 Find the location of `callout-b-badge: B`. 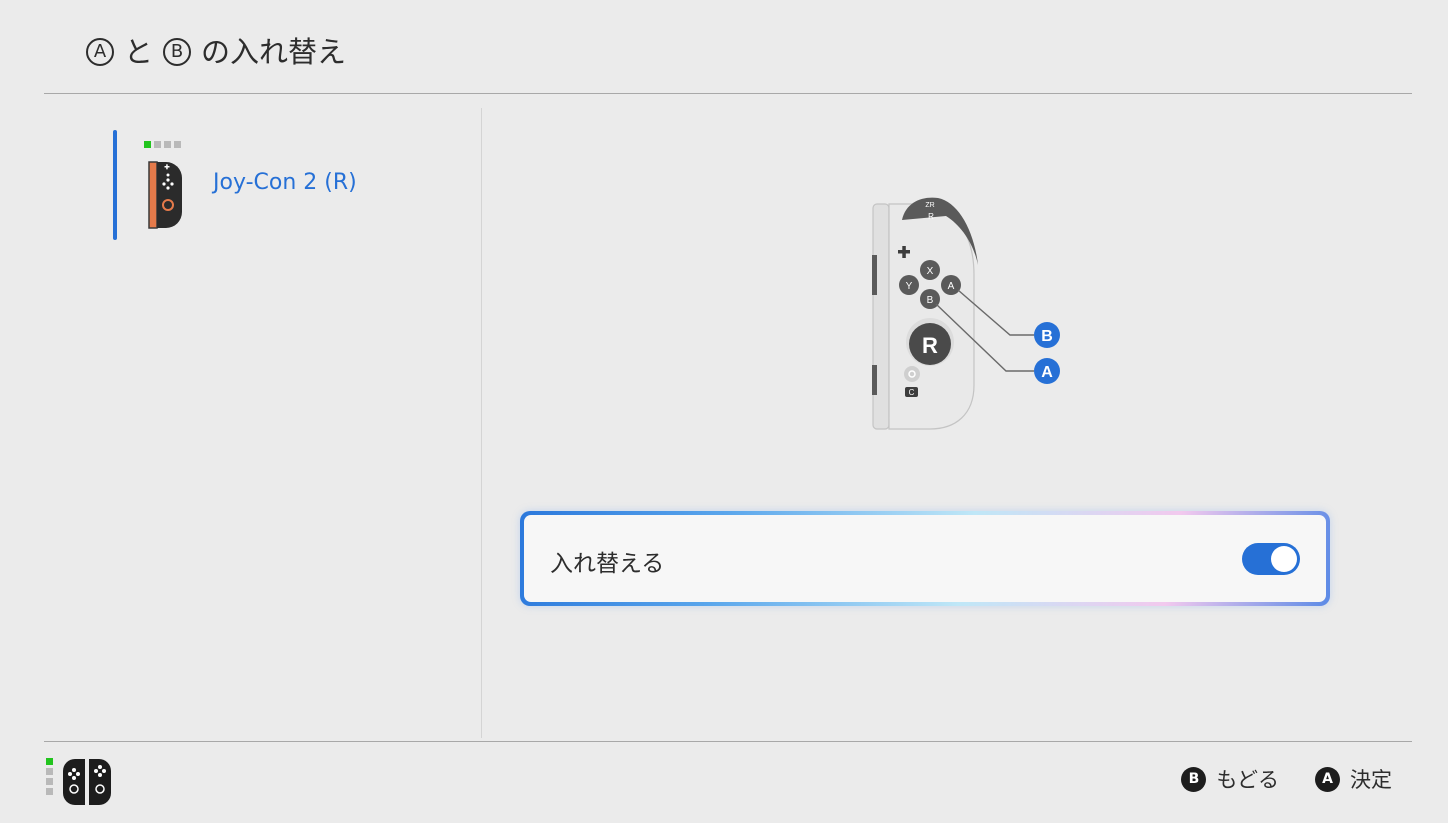

callout-b-badge: B is located at coordinates (1047, 336).